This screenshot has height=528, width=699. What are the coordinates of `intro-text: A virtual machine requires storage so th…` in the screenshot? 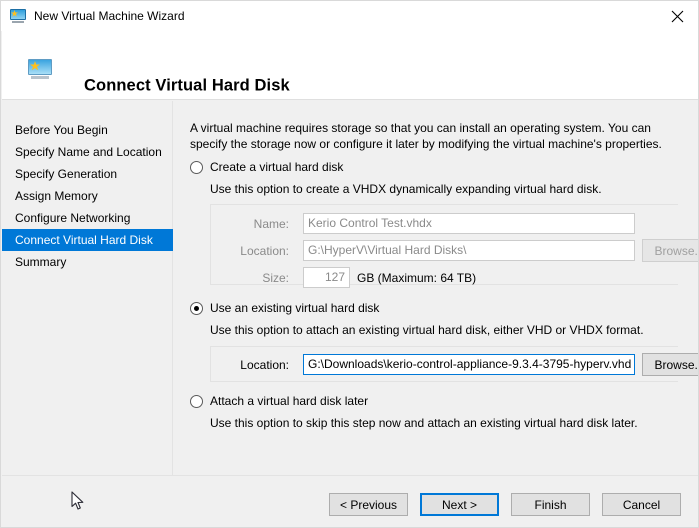 It's located at (426, 136).